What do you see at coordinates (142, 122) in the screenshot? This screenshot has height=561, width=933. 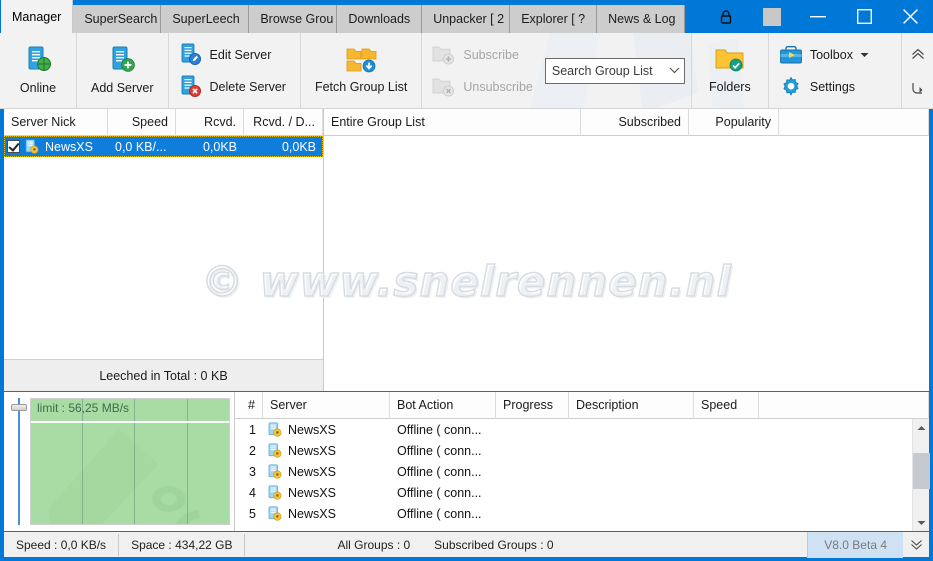 I see `column-header-speed: Speed` at bounding box center [142, 122].